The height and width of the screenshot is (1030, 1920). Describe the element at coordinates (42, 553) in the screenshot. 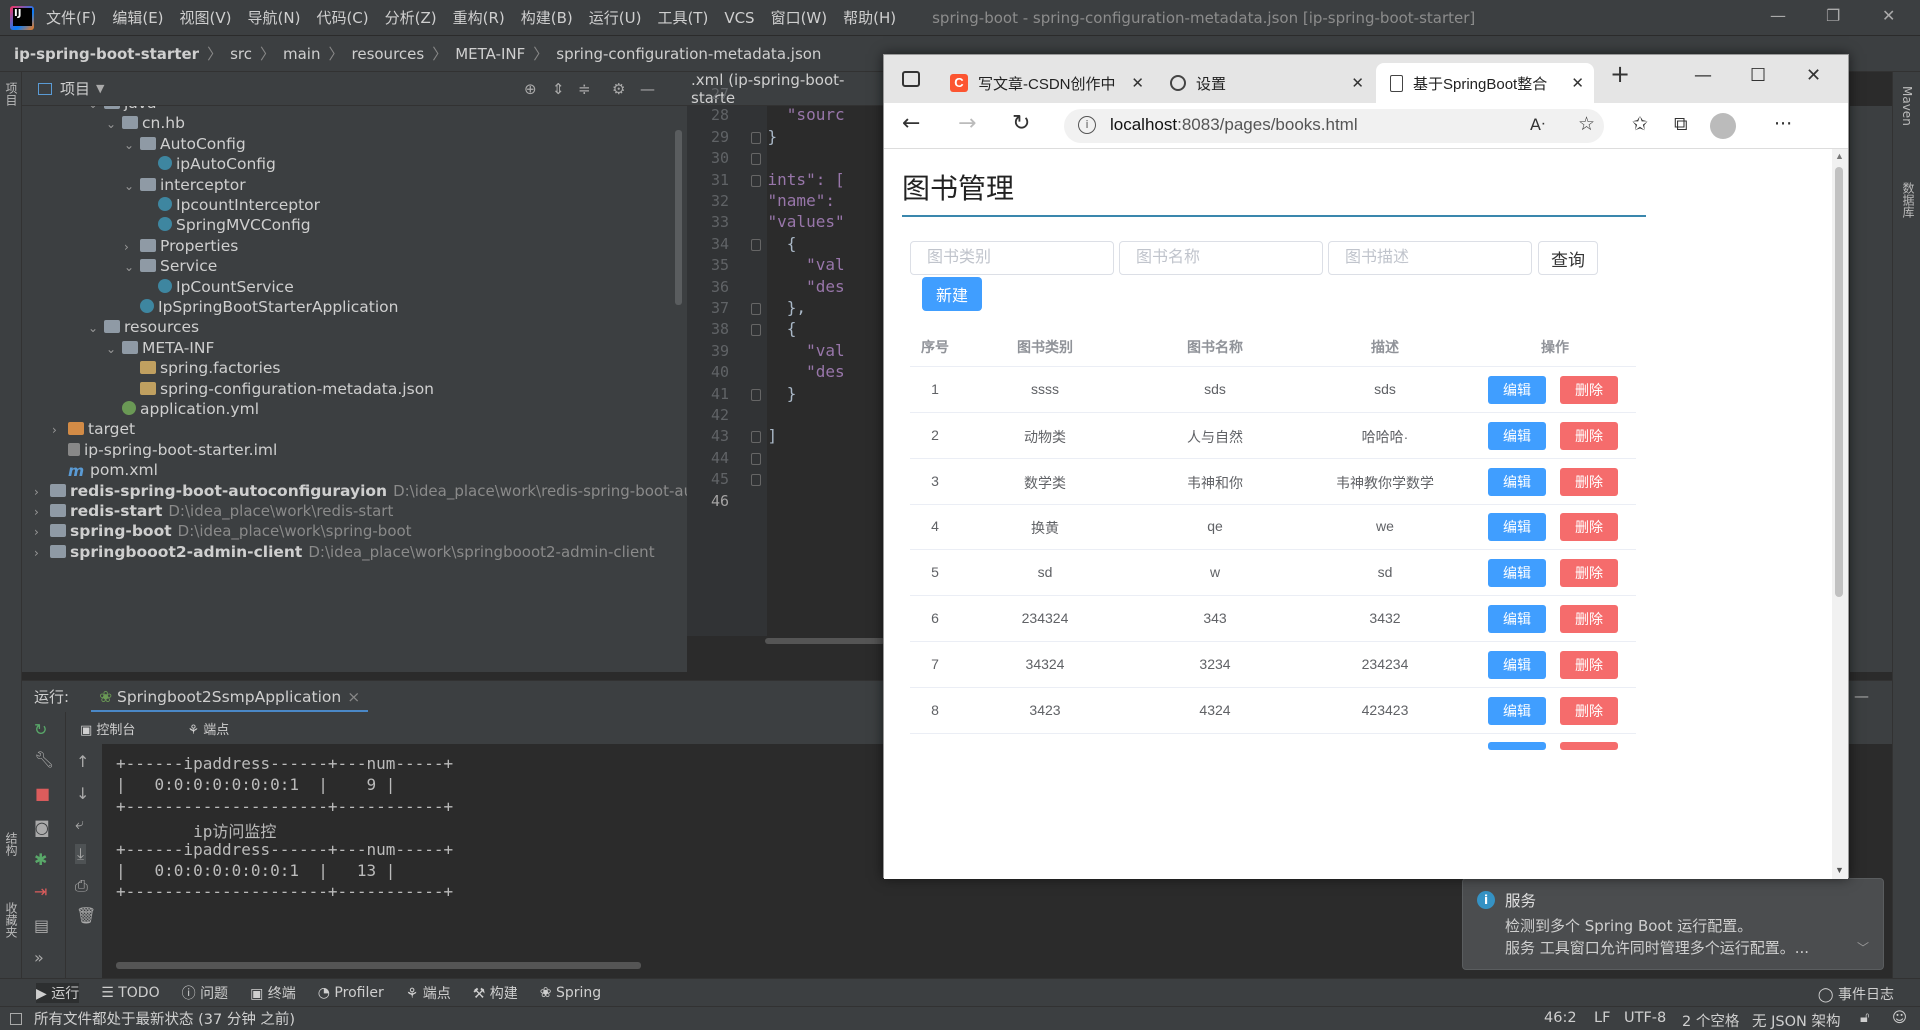

I see `chevron-right-icon: ›` at that location.